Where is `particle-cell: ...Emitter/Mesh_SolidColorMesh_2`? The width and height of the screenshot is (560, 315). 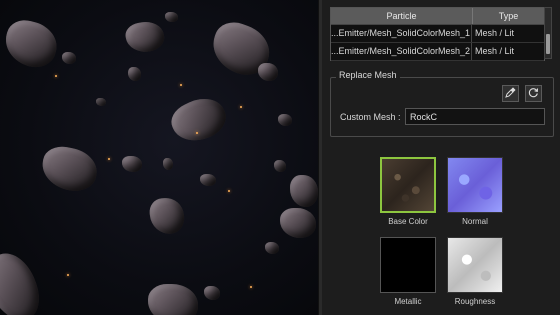
particle-cell: ...Emitter/Mesh_SolidColorMesh_2 is located at coordinates (401, 51).